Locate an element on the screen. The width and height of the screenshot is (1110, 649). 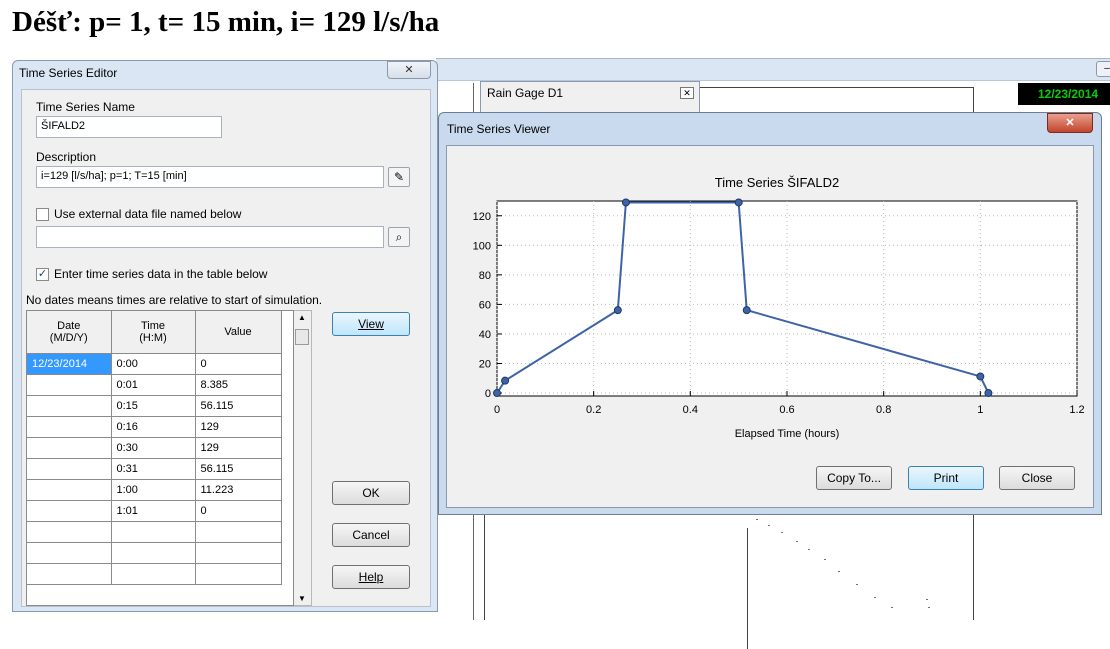
viewer-close-dialog-button: Close is located at coordinates (1037, 478).